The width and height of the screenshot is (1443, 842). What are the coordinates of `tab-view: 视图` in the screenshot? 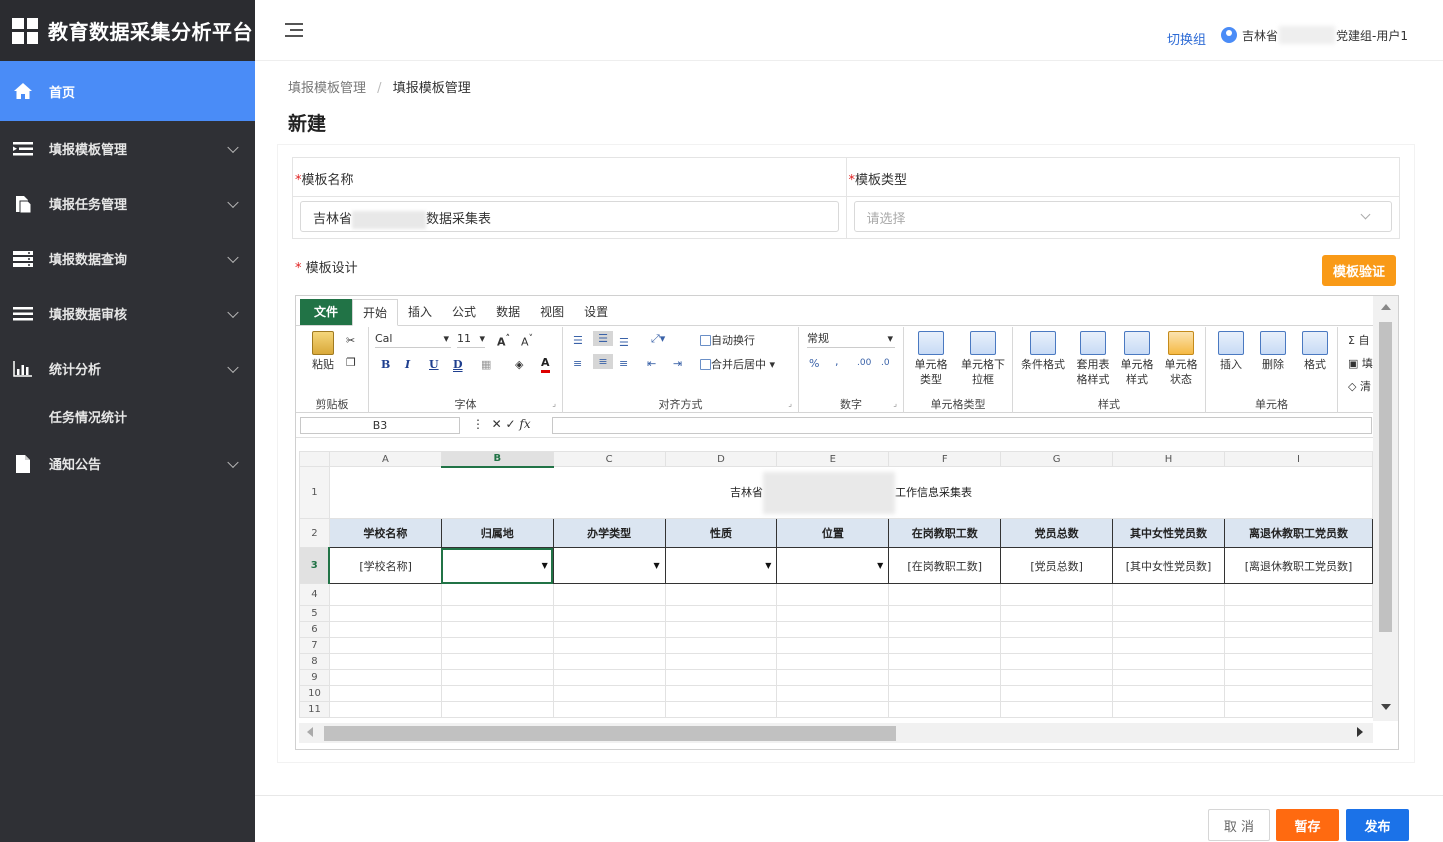 It's located at (552, 312).